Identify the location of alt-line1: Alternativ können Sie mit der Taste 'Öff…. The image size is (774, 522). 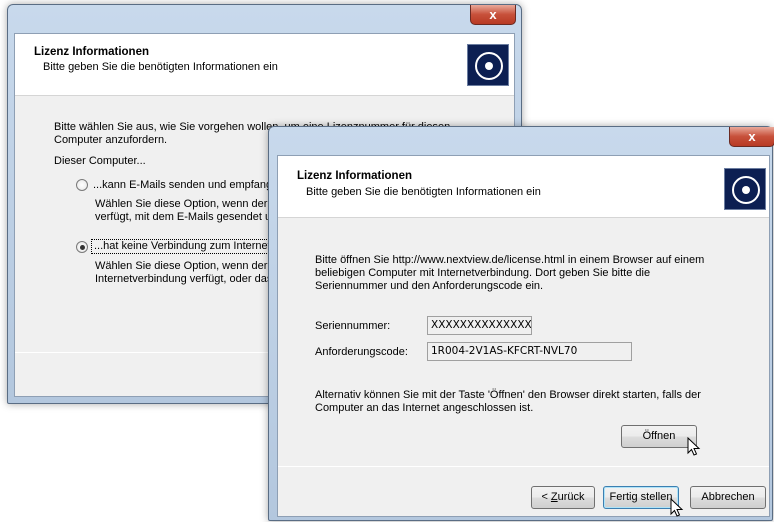
(508, 395).